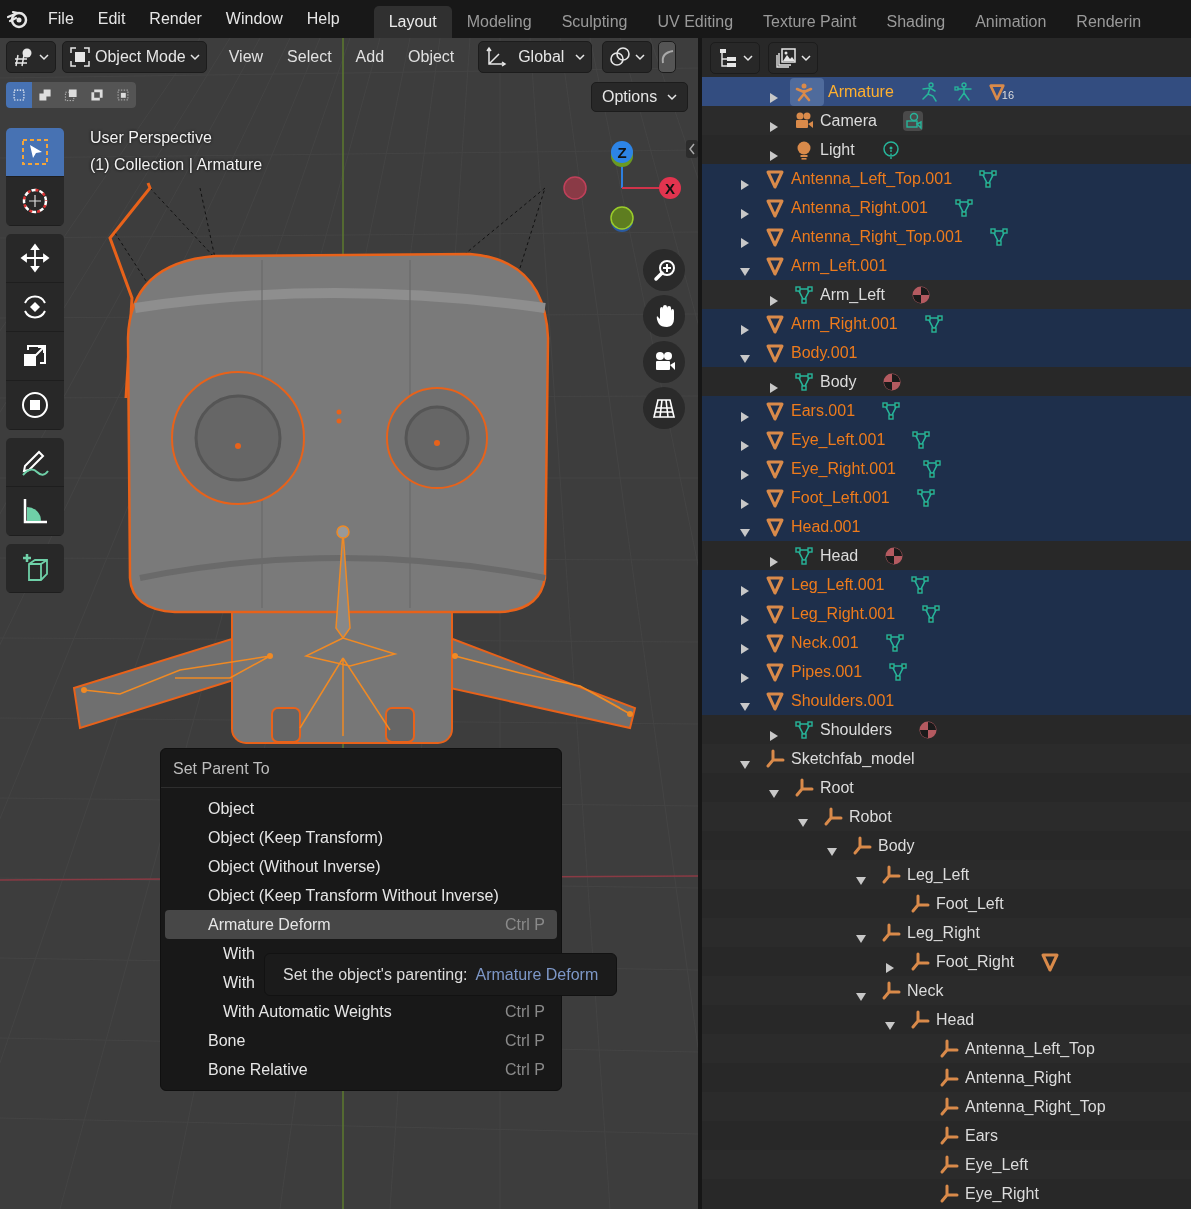  Describe the element at coordinates (837, 787) in the screenshot. I see `outliner-item-name: Root` at that location.